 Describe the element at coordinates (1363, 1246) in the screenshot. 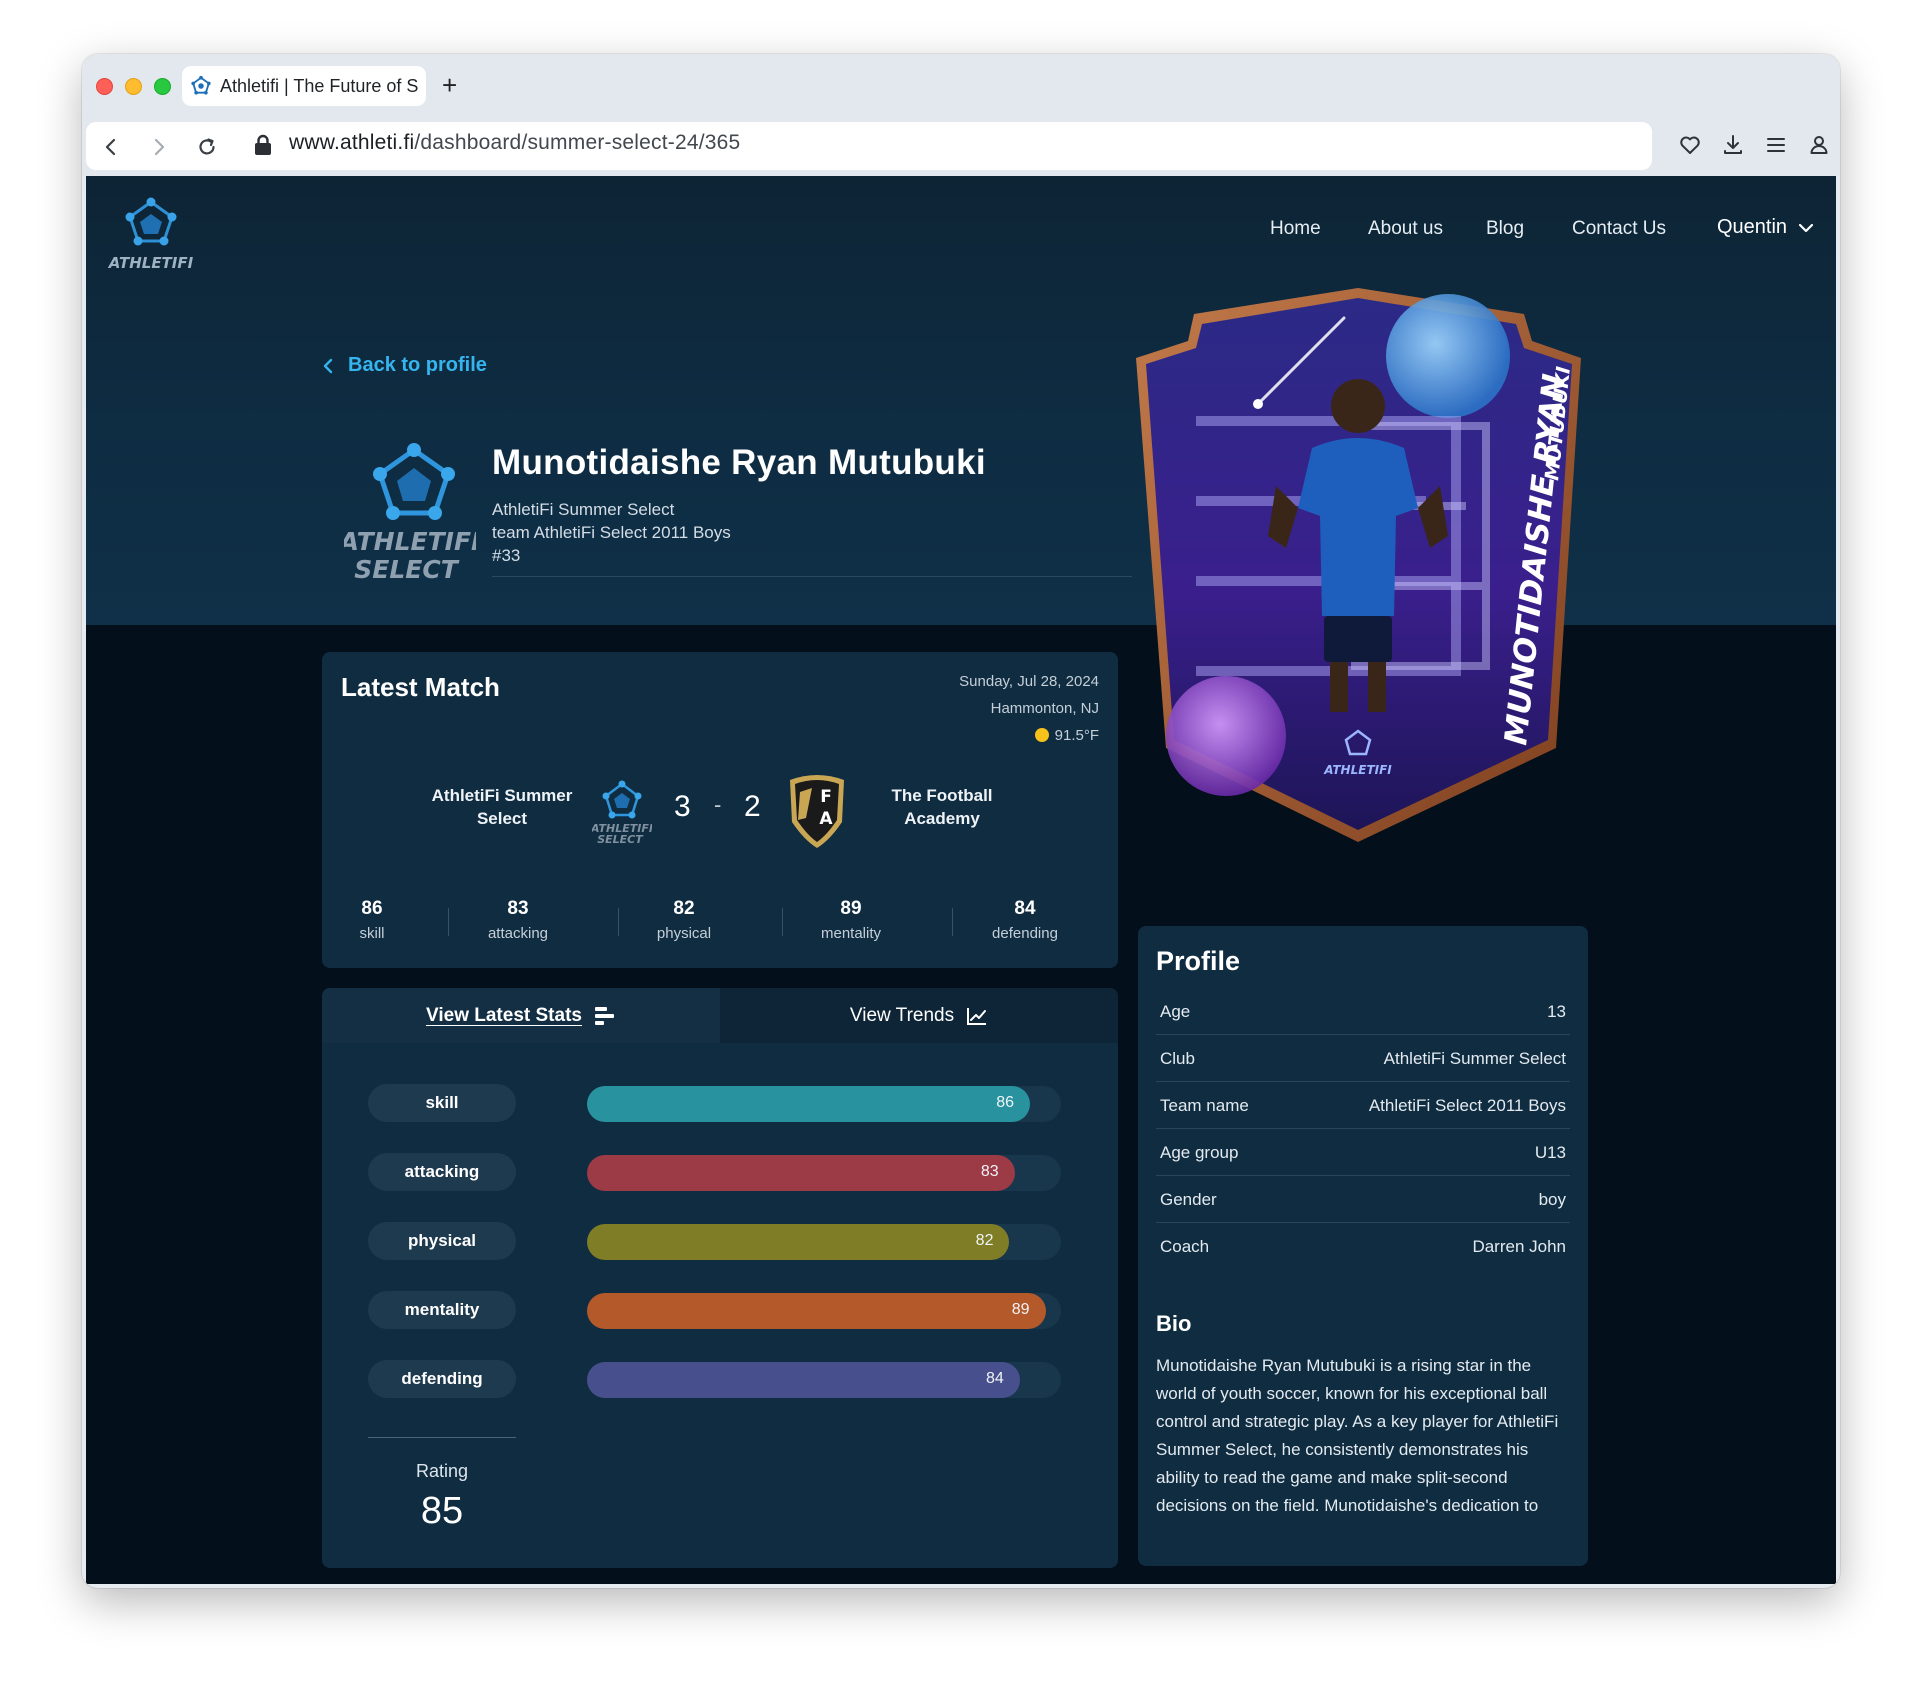

I see `profile-row-coach: Coach Darren John` at that location.